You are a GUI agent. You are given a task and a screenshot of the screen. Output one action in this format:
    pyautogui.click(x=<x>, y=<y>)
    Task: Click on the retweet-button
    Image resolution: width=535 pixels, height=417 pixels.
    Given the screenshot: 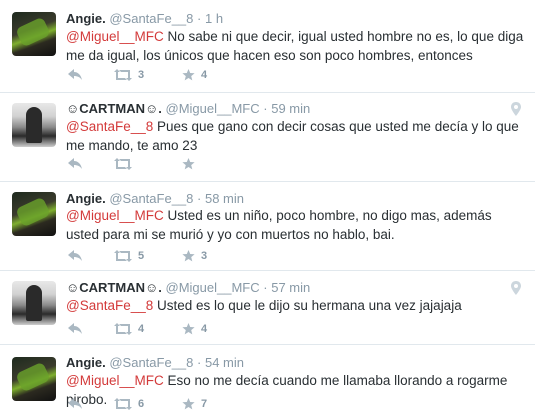 What is the action you would take?
    pyautogui.click(x=126, y=164)
    